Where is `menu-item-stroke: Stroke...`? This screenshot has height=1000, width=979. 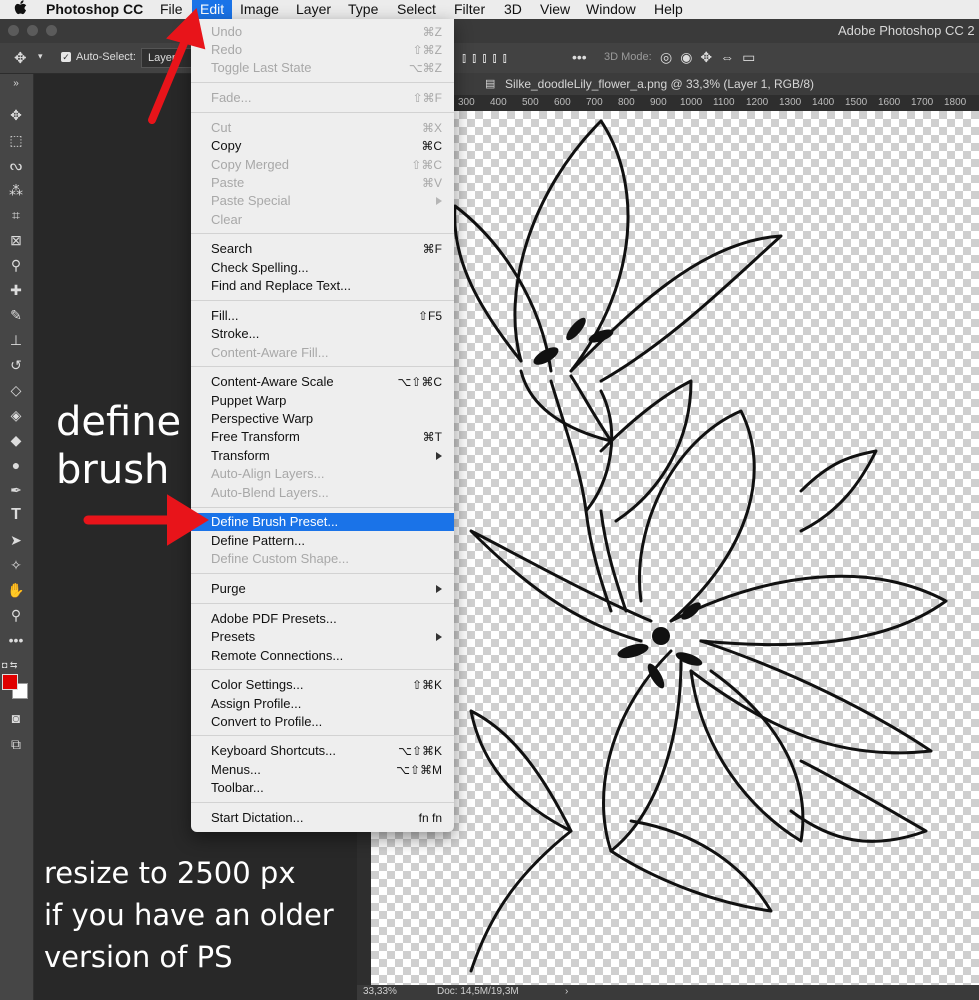 menu-item-stroke: Stroke... is located at coordinates (322, 334).